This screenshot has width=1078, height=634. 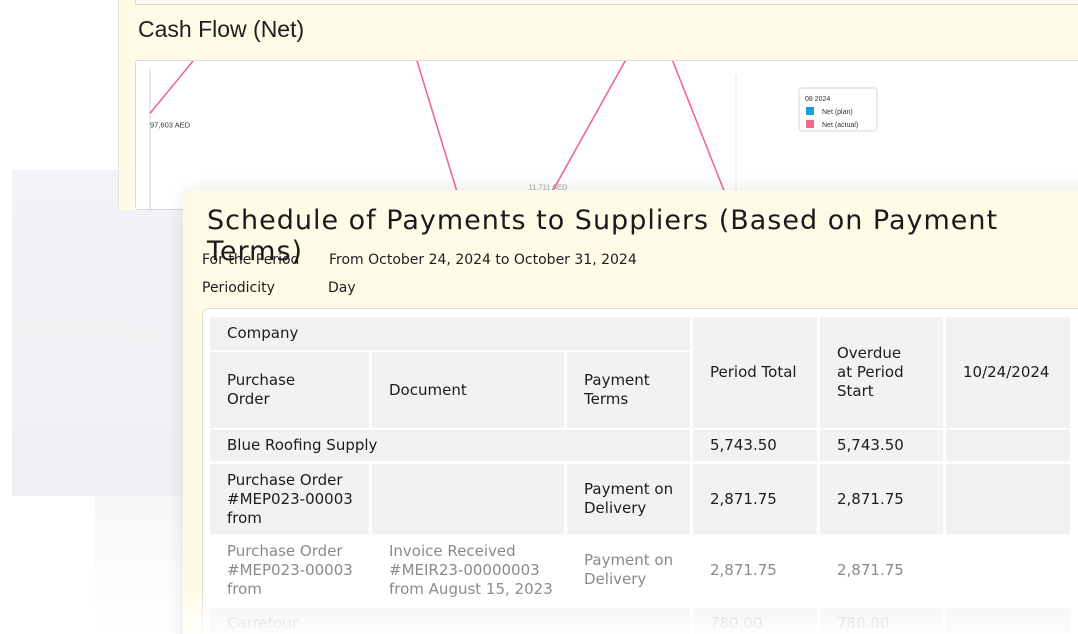 I want to click on table-row-purchase-order: Purchase Order #MEP023-00003 from, so click(x=289, y=499).